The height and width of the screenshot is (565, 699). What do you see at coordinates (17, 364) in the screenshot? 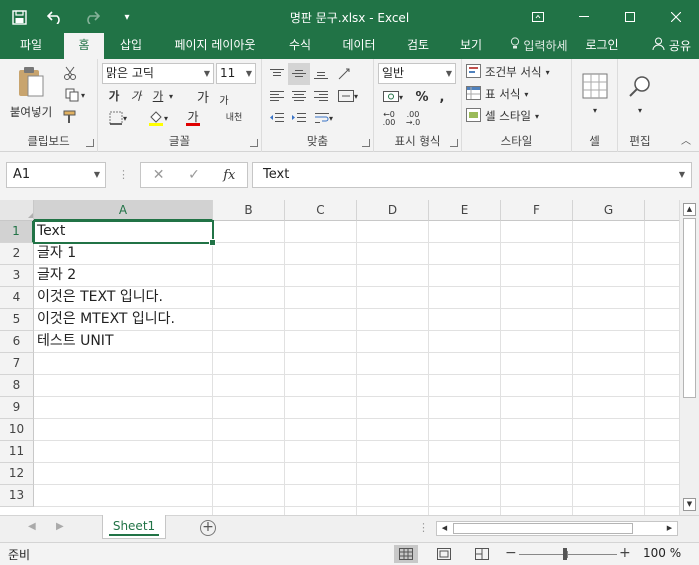
I see `row-header: 7` at bounding box center [17, 364].